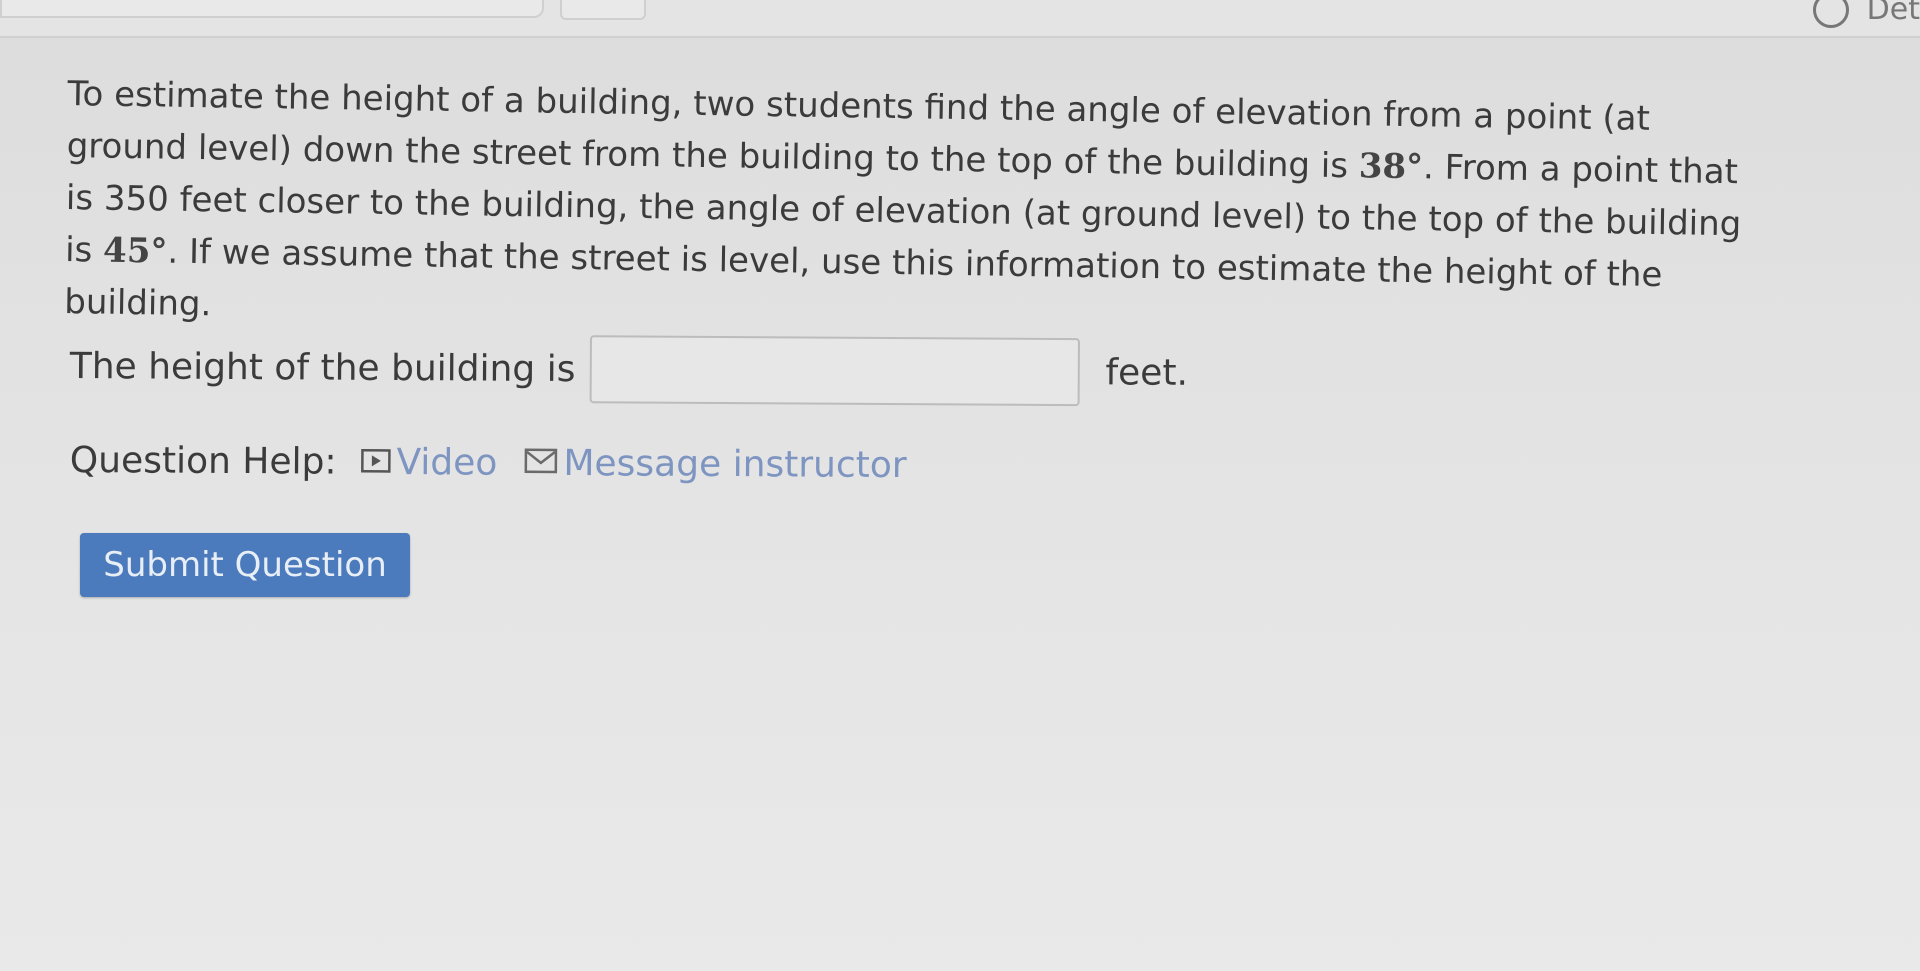 Image resolution: width=1920 pixels, height=971 pixels. I want to click on top-tab-small, so click(603, 10).